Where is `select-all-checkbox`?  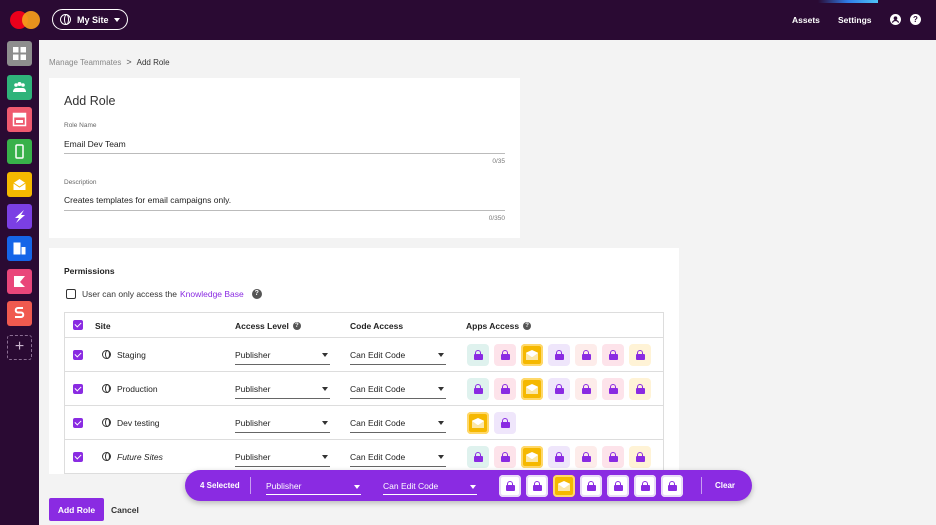 select-all-checkbox is located at coordinates (78, 325).